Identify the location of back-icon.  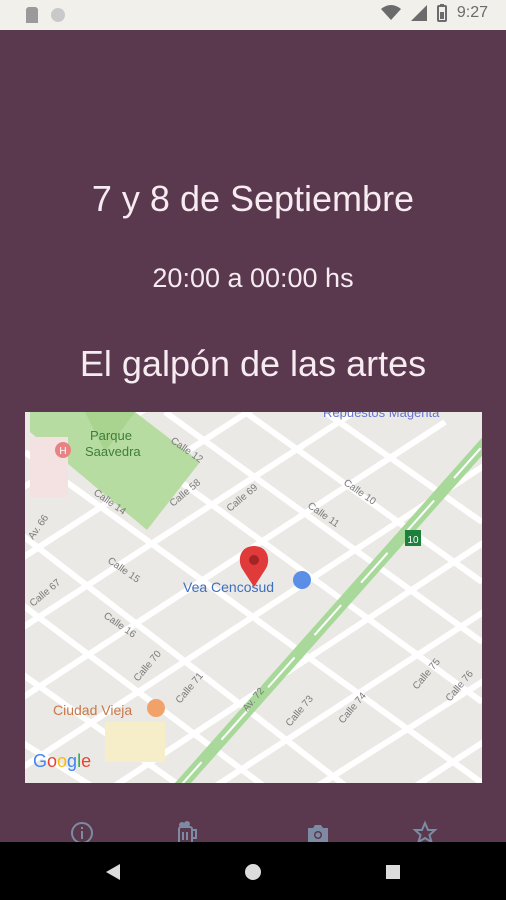
(113, 872).